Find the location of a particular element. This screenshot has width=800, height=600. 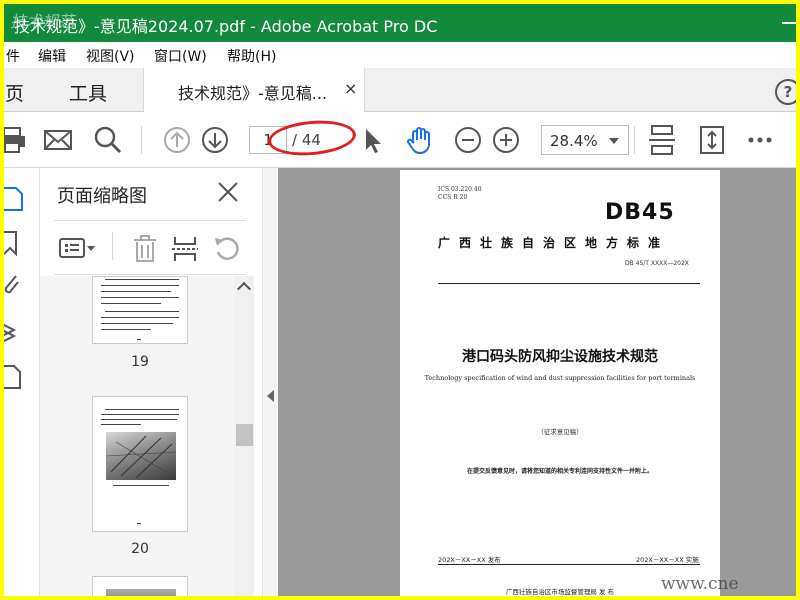

menu-edit: 编辑 is located at coordinates (52, 56).